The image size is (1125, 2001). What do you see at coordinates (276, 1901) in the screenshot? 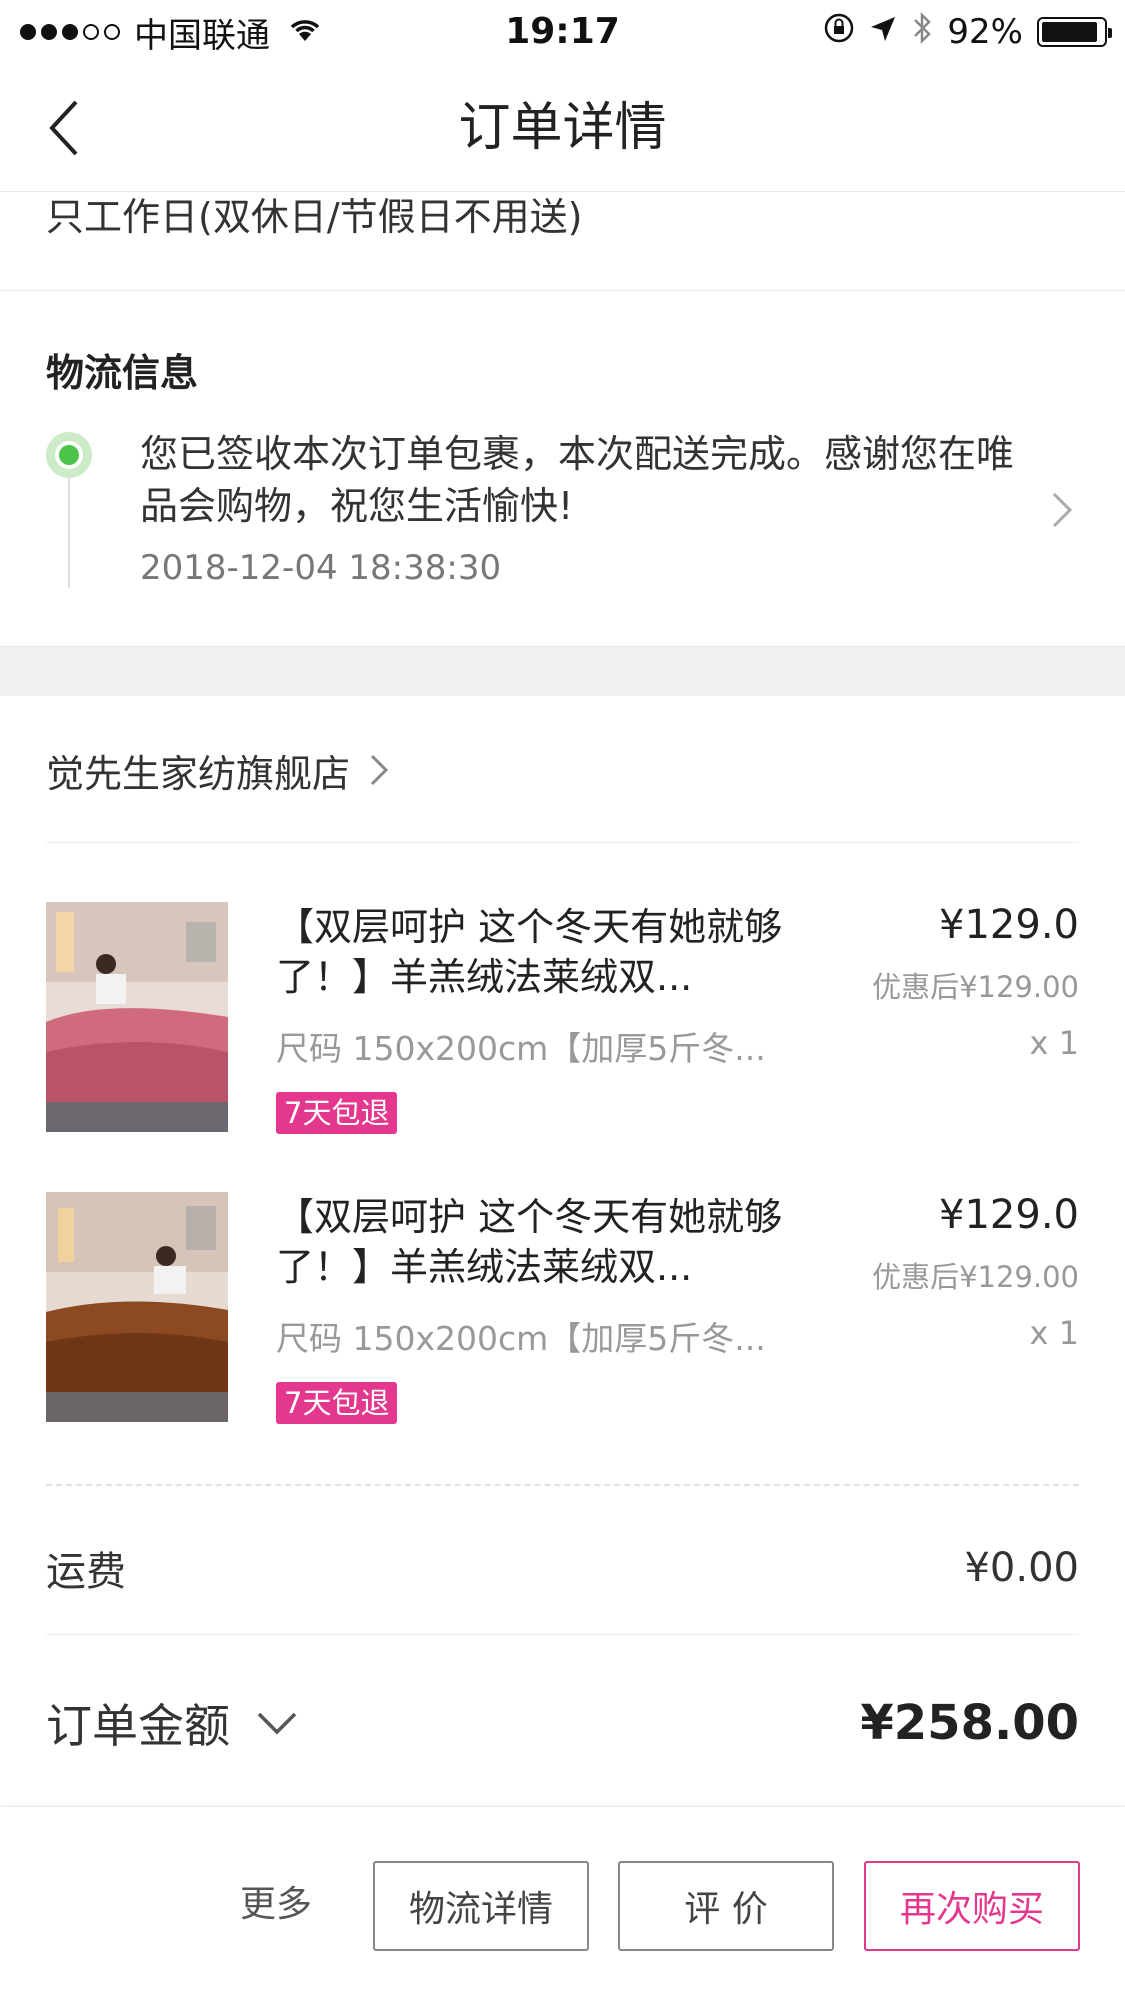
I see `more-link: 更多` at bounding box center [276, 1901].